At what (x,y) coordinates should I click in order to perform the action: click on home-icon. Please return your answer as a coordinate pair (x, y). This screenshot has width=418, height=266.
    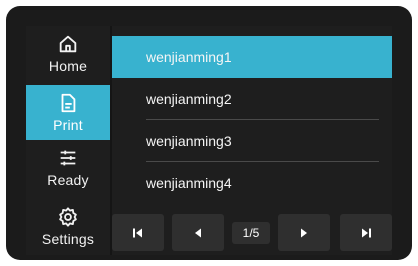
    Looking at the image, I should click on (68, 44).